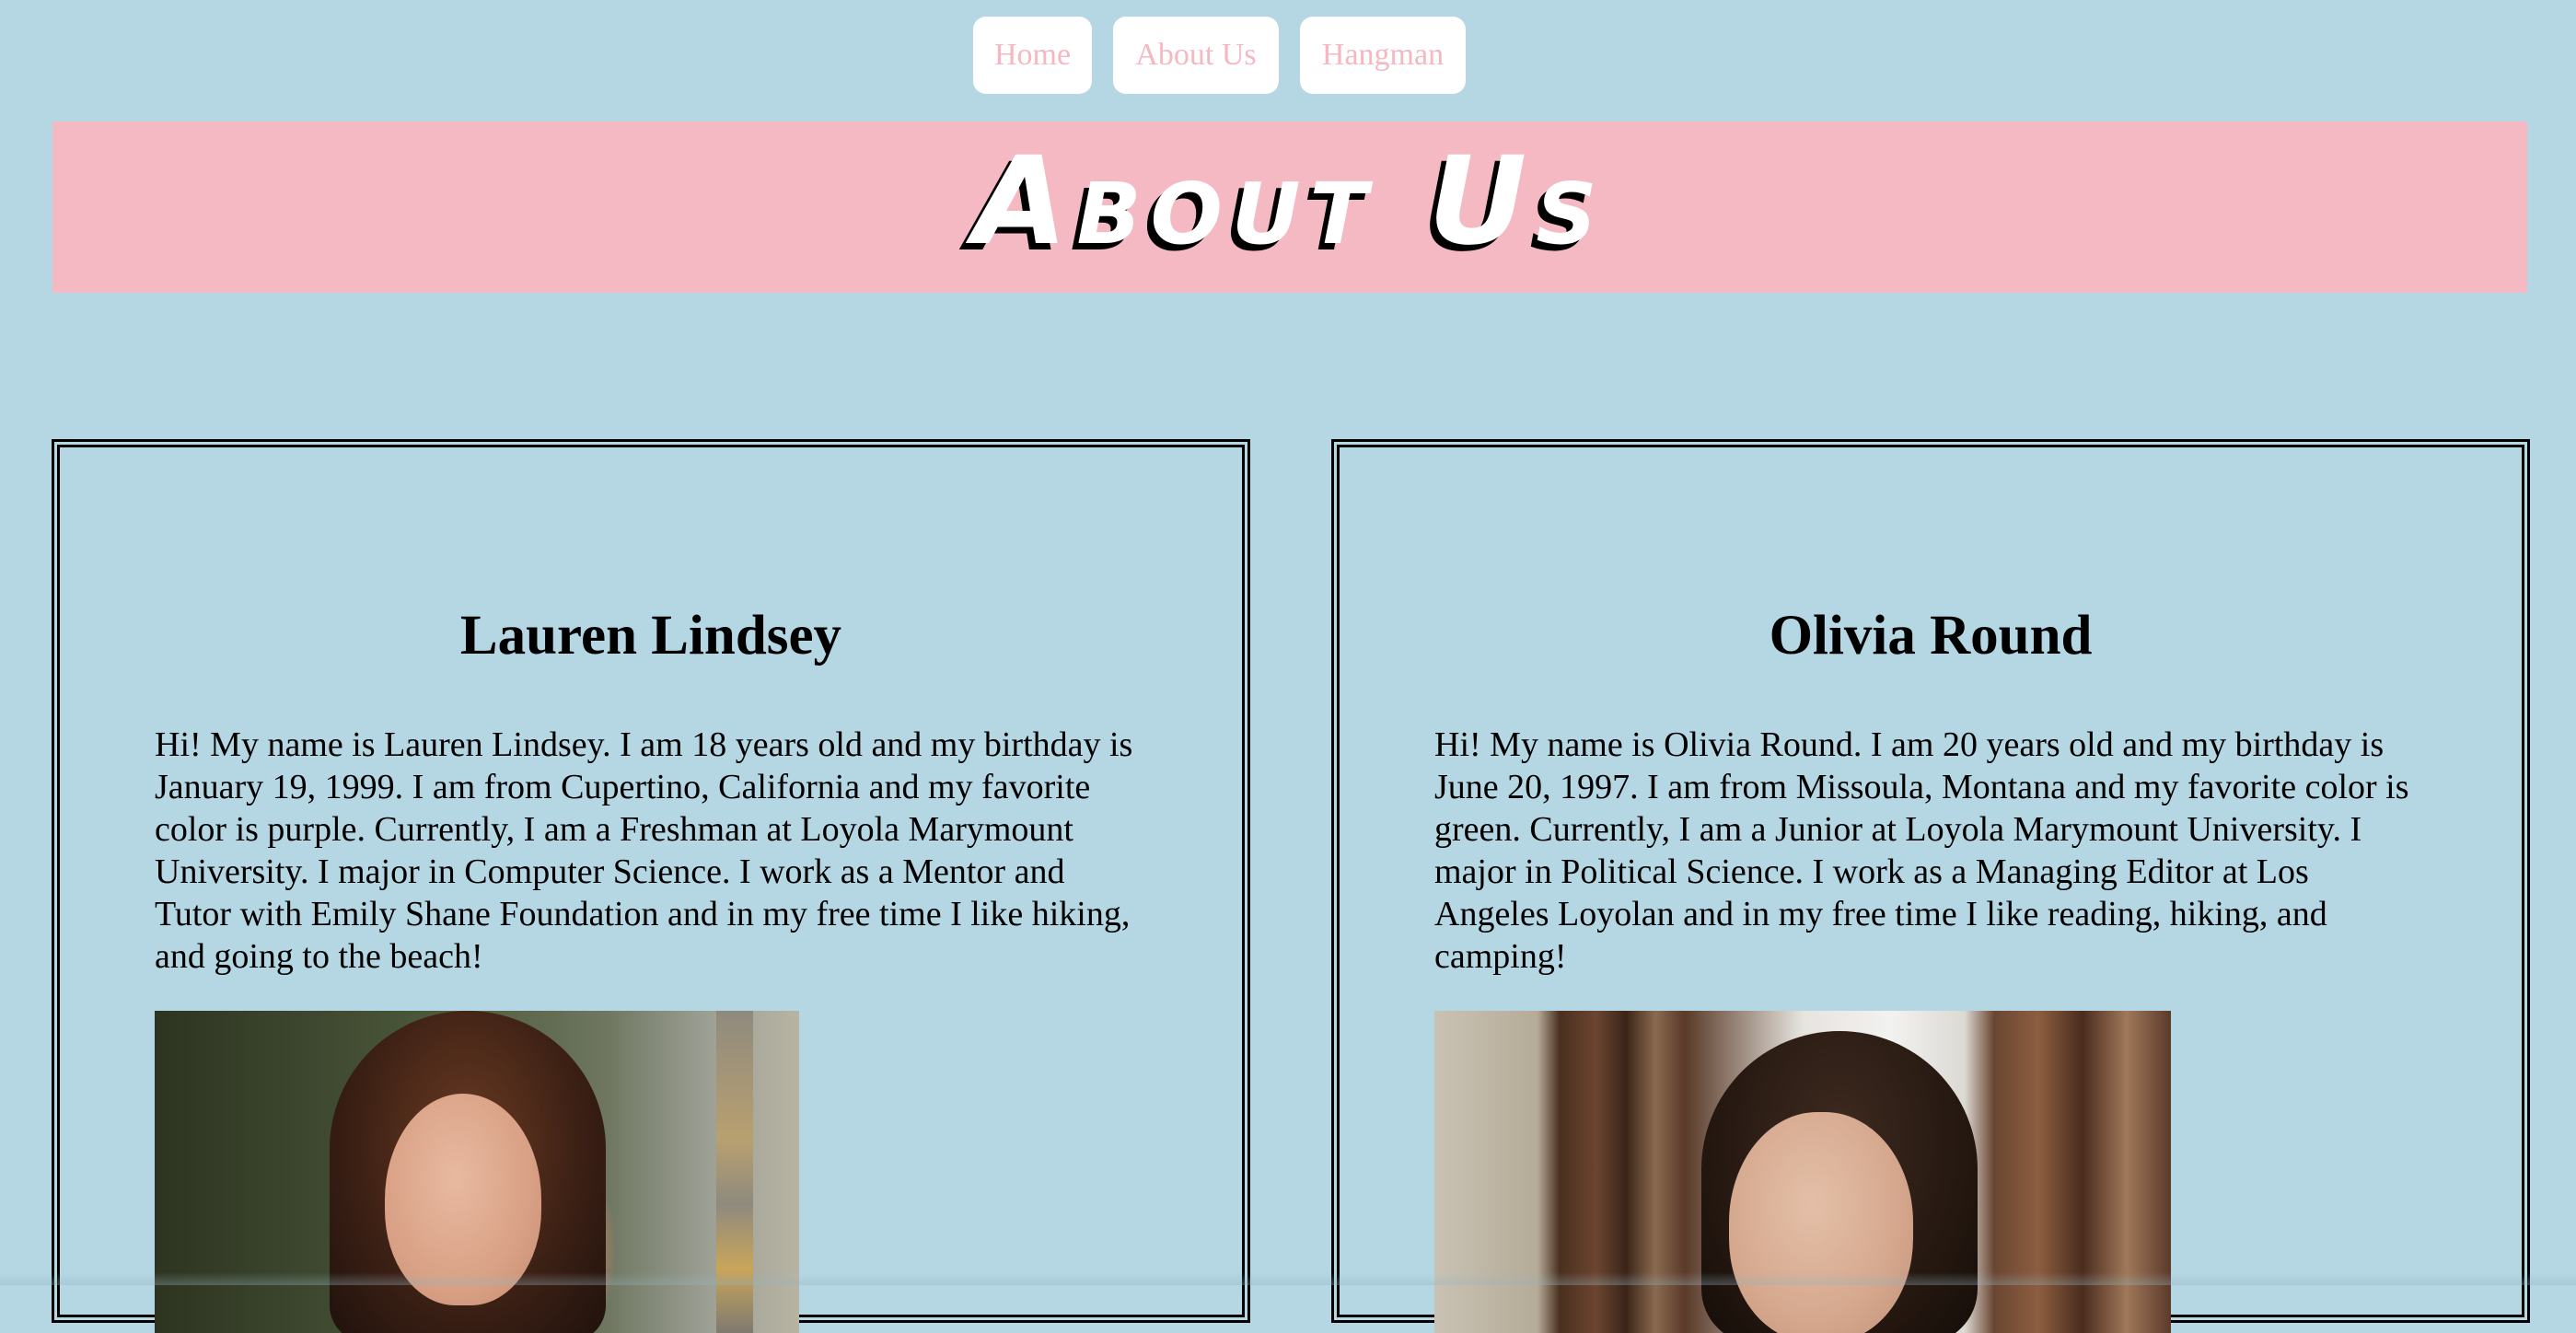  I want to click on home-button: Home, so click(1032, 55).